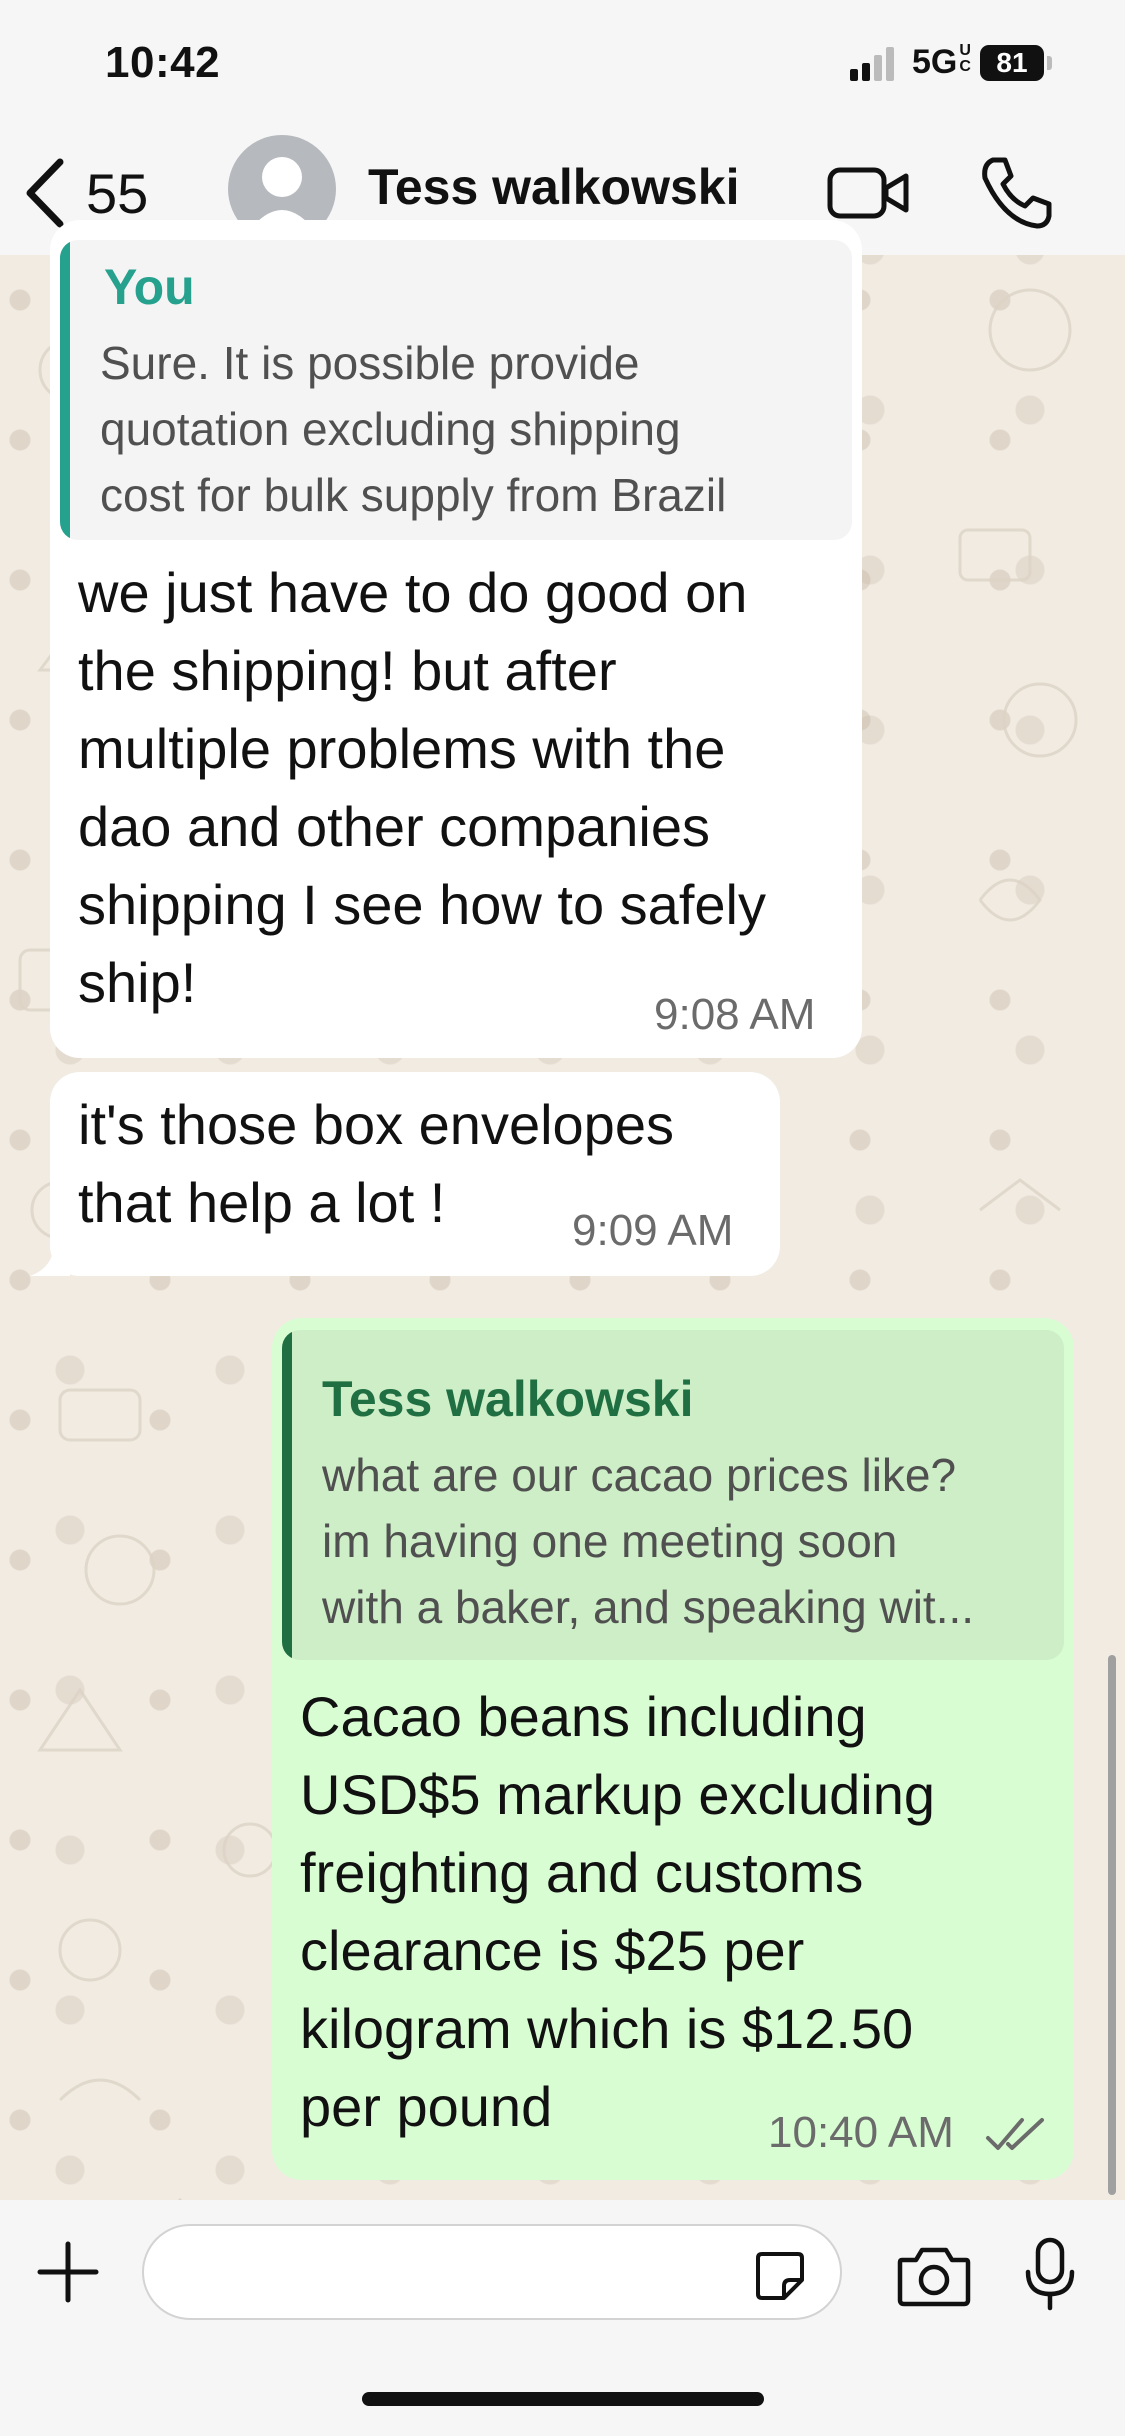 This screenshot has width=1125, height=2436. What do you see at coordinates (45, 193) in the screenshot?
I see `chevron-left-icon` at bounding box center [45, 193].